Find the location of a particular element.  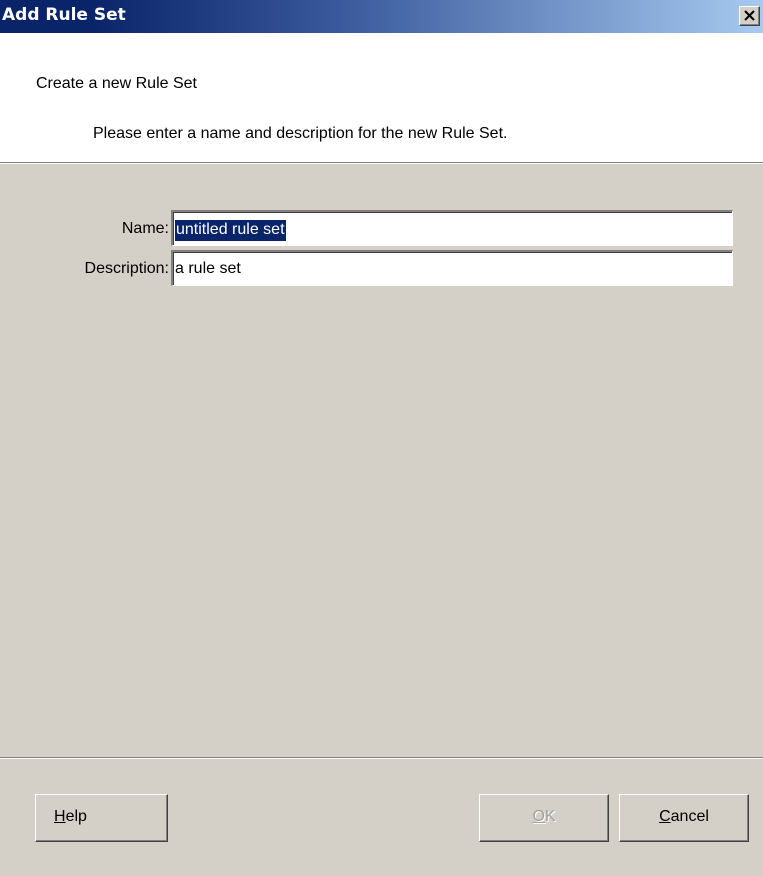

help-mnemonic: H is located at coordinates (60, 816).